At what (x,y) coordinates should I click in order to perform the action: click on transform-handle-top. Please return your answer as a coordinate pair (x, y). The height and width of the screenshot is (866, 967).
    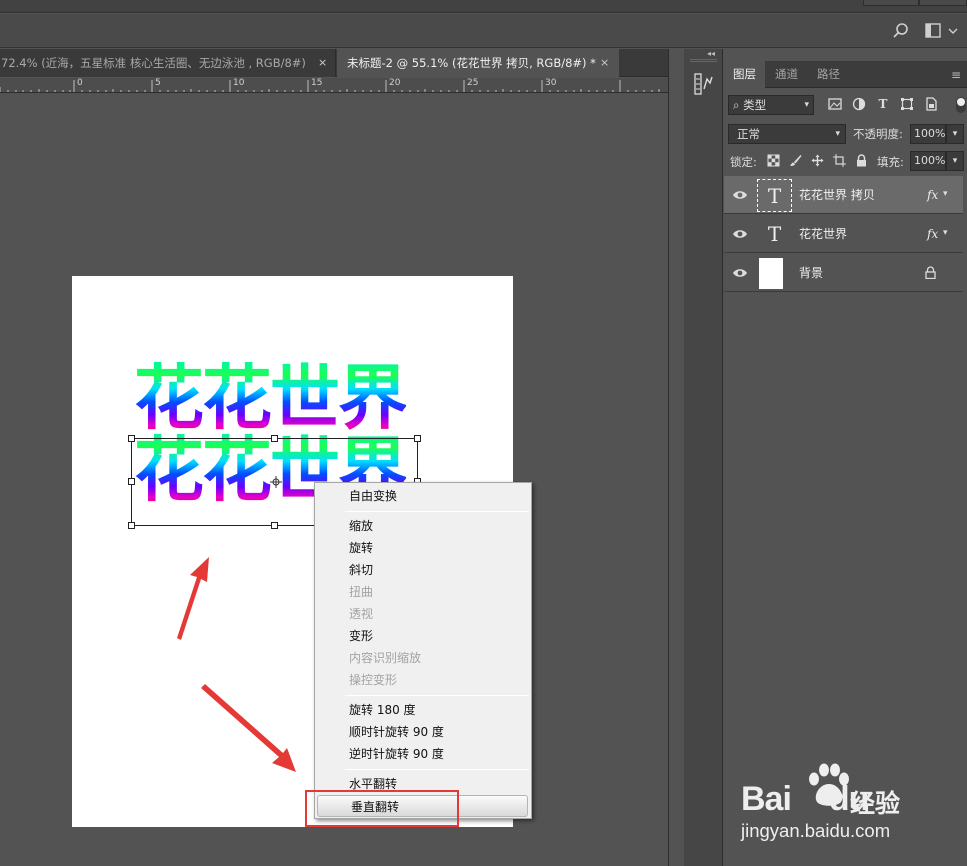
    Looking at the image, I should click on (274, 438).